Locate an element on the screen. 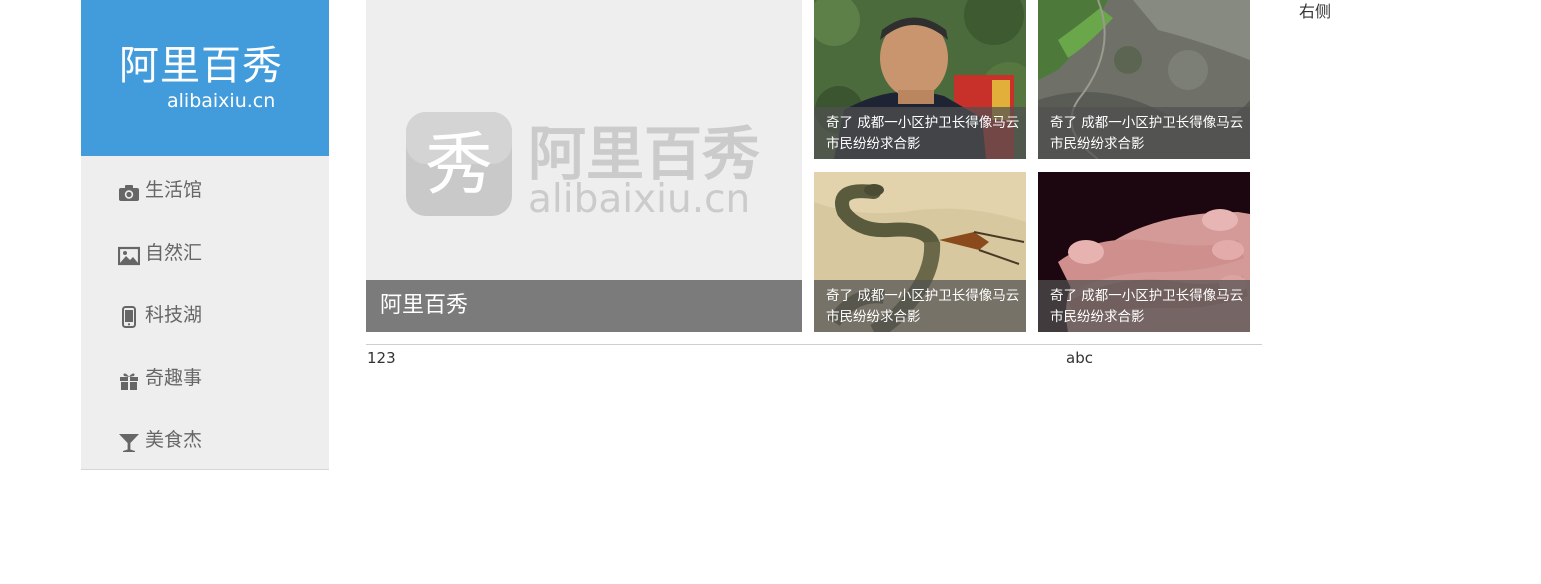  sidebar-nav: 生活馆 自然汇 科技湖 奇趣事 美食杰 is located at coordinates (205, 312).